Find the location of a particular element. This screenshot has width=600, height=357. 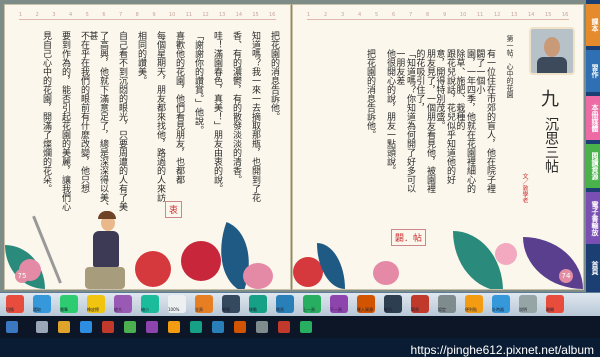

text-column: 「謝謝你的讚賞。」他說。 is located at coordinates (198, 83).